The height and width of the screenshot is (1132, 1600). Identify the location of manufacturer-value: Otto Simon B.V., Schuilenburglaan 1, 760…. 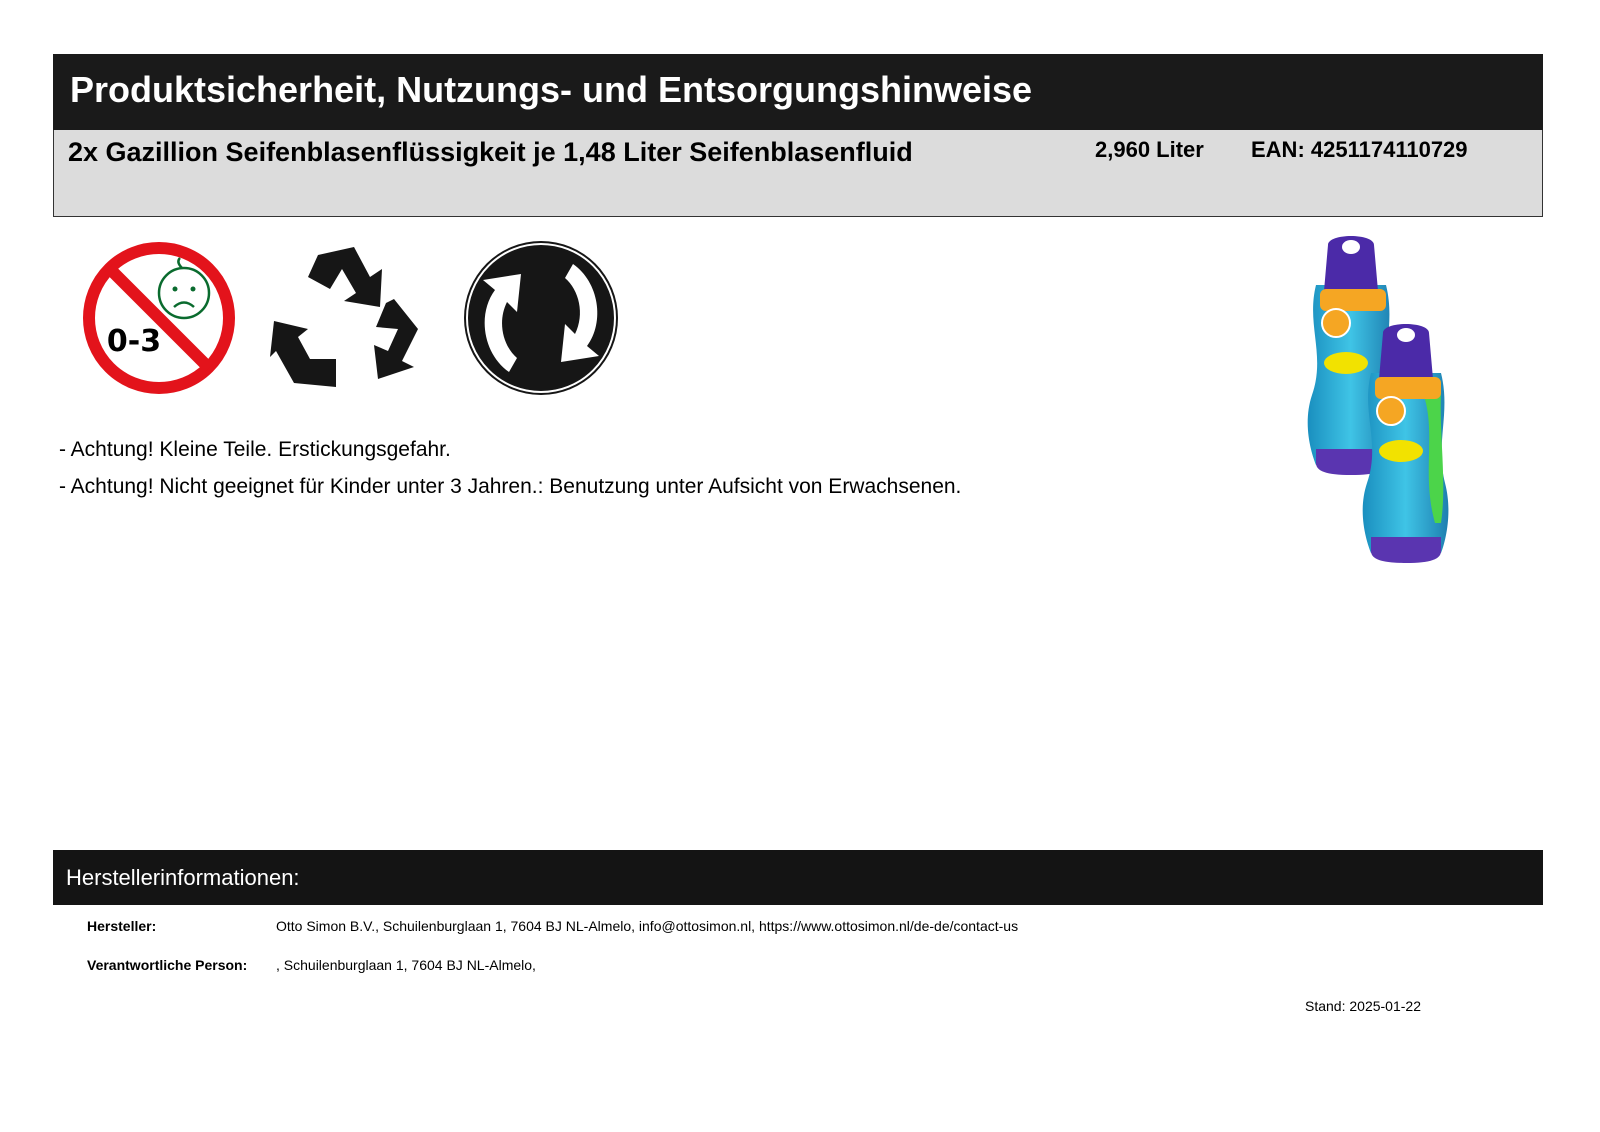
(647, 926).